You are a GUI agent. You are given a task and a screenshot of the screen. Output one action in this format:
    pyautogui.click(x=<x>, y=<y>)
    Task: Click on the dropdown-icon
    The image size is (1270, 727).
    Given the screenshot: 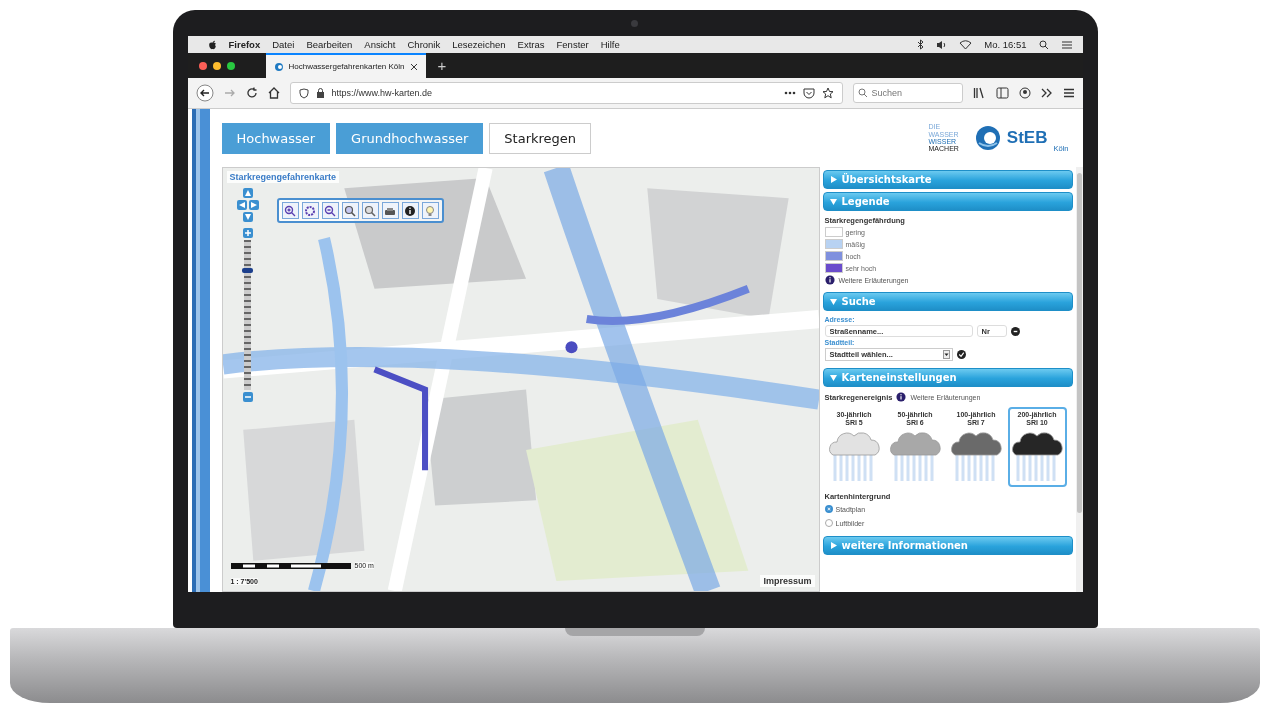 What is the action you would take?
    pyautogui.click(x=946, y=354)
    